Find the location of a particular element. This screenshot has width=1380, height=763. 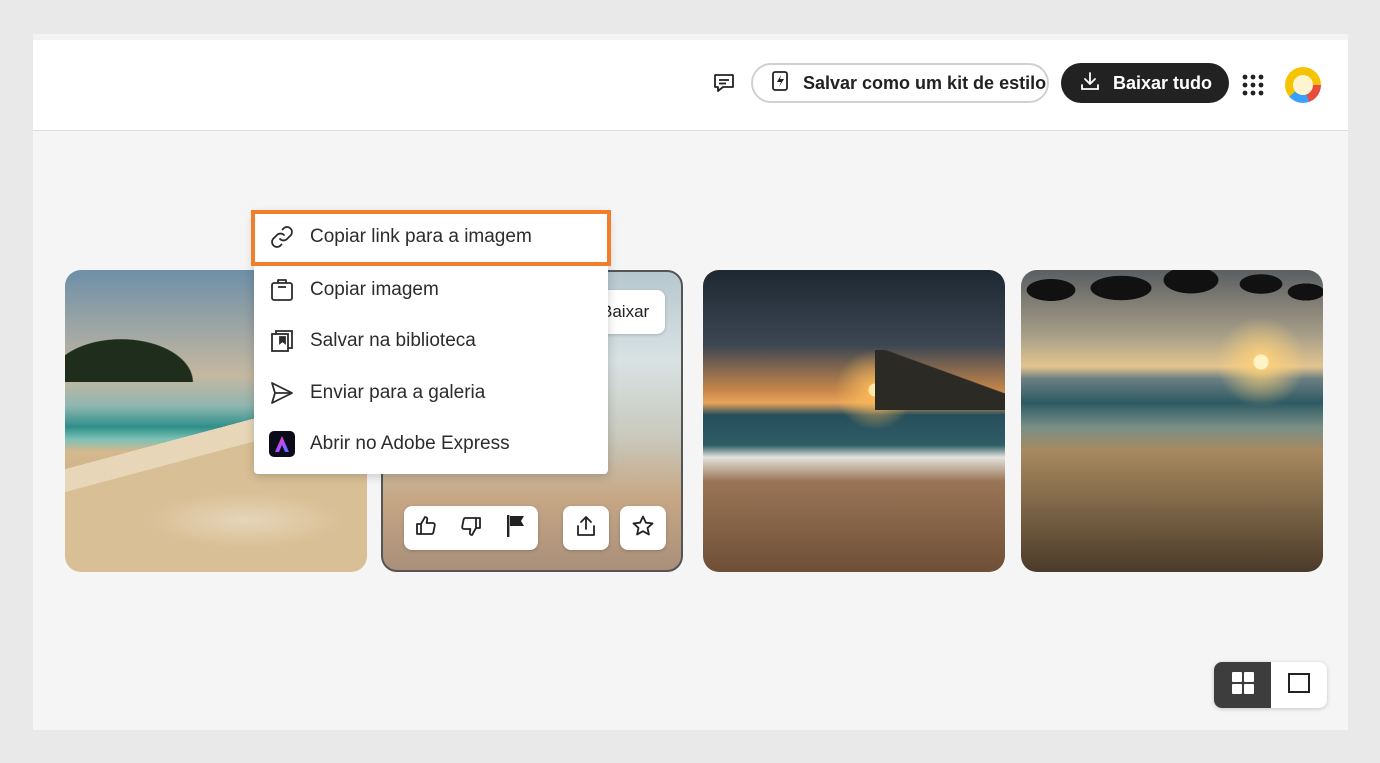

single-view-button is located at coordinates (1299, 685).